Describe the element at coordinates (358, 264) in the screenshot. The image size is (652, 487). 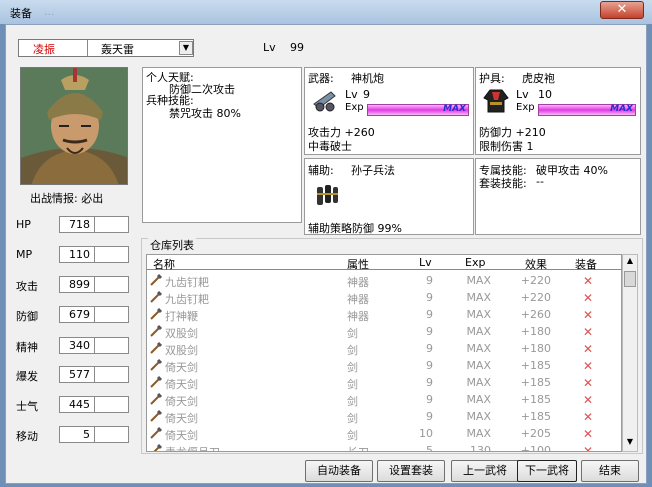
I see `header-attr: 属性` at that location.